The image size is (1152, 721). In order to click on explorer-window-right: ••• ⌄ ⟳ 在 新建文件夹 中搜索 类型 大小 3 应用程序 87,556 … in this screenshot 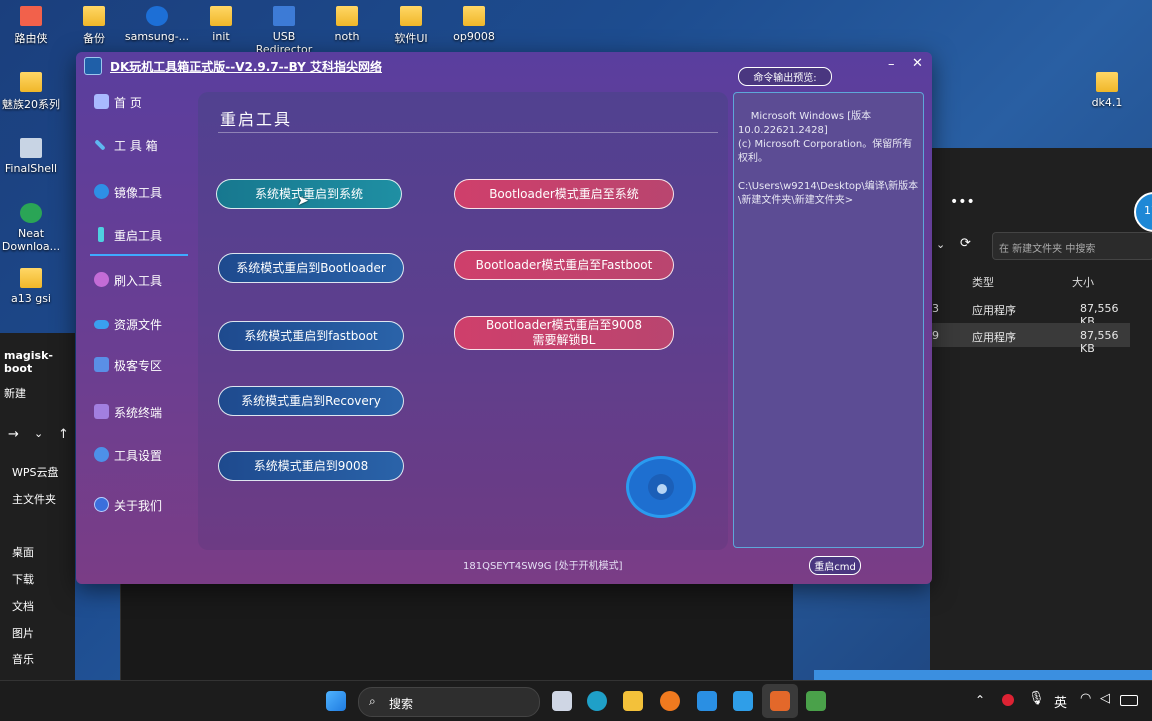, I will do `click(1041, 414)`.